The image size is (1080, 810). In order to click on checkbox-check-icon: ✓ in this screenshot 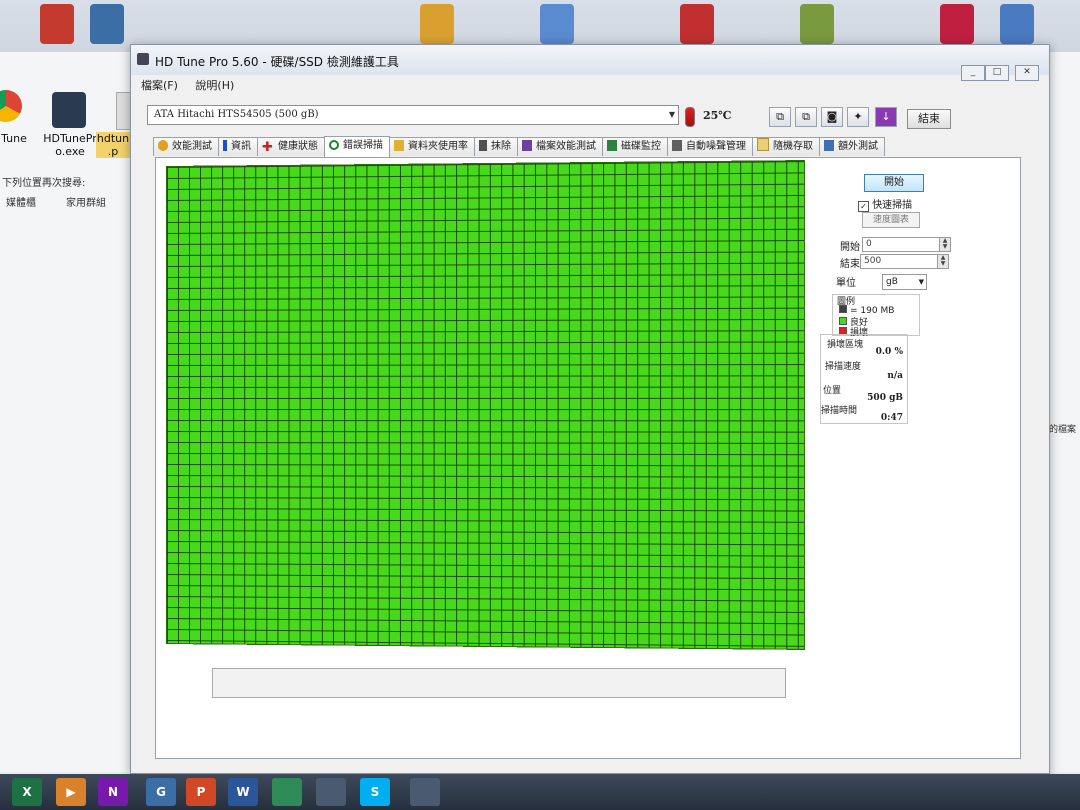, I will do `click(863, 206)`.